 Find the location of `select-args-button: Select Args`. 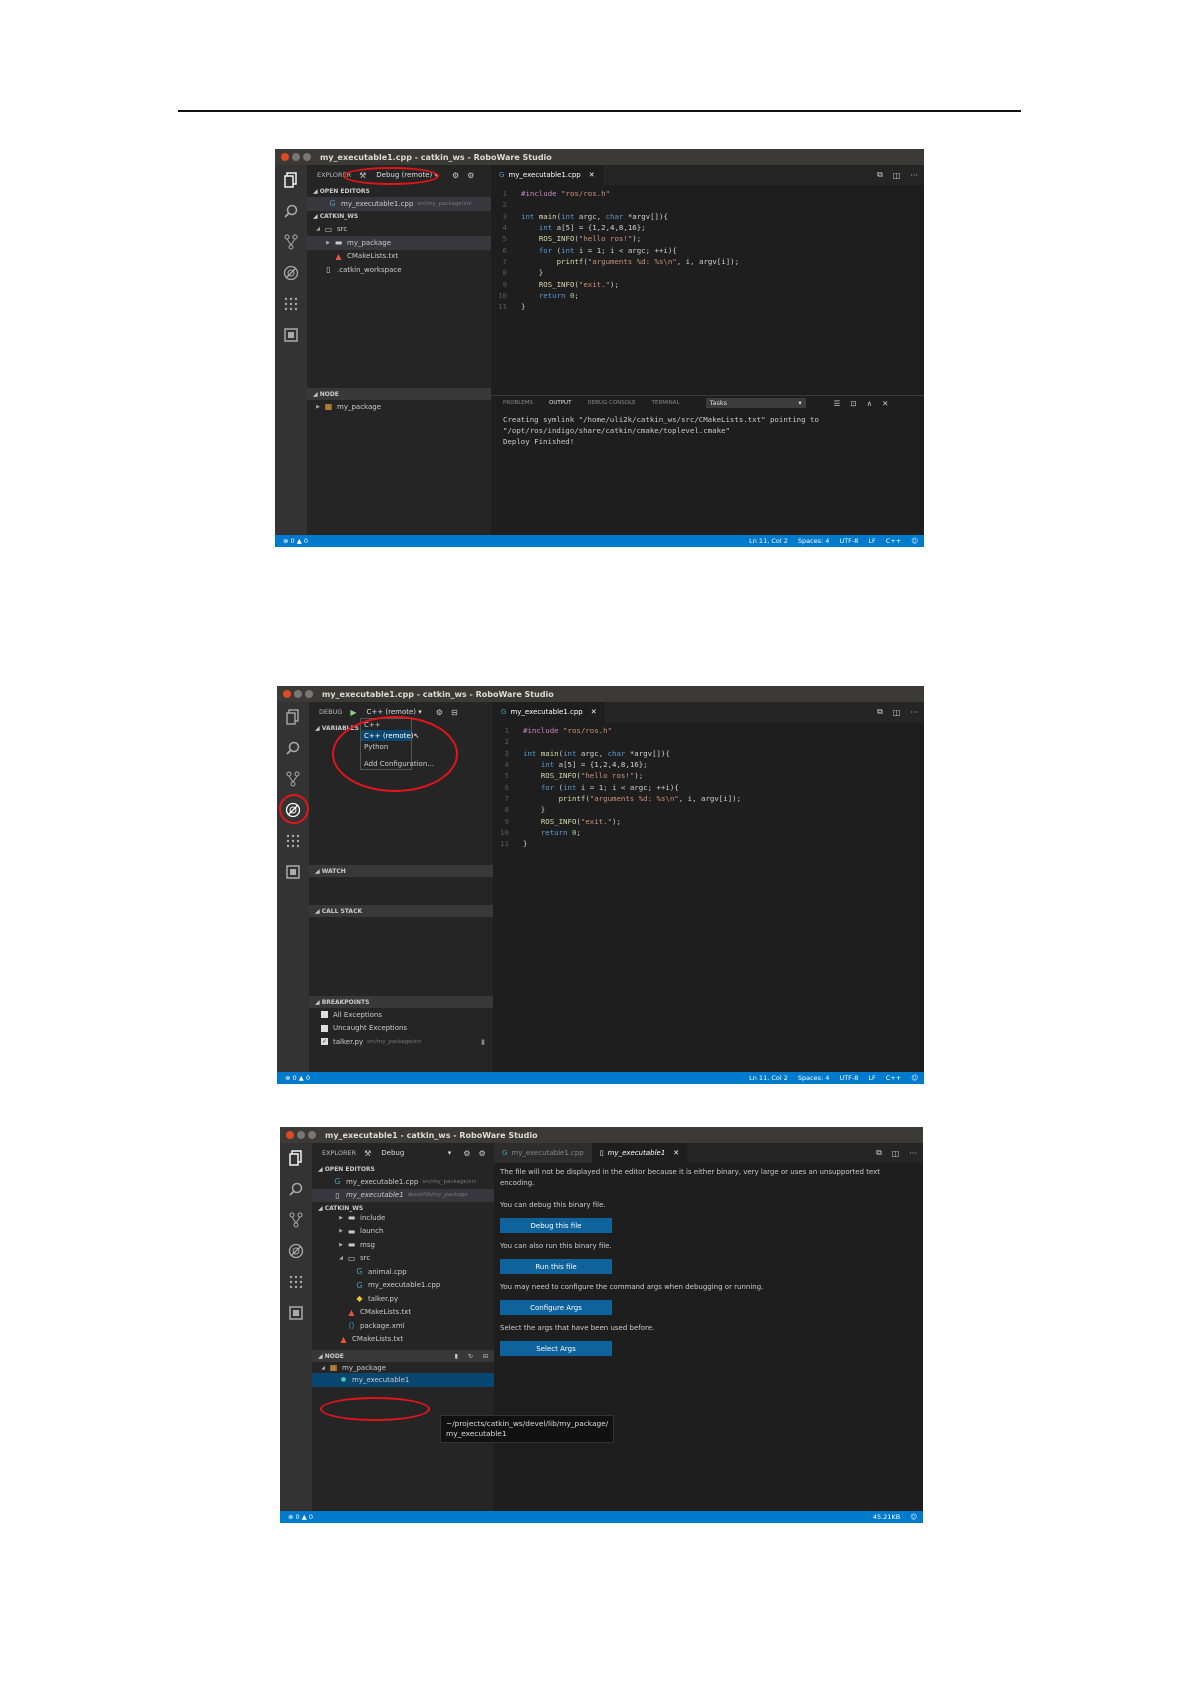

select-args-button: Select Args is located at coordinates (556, 1348).